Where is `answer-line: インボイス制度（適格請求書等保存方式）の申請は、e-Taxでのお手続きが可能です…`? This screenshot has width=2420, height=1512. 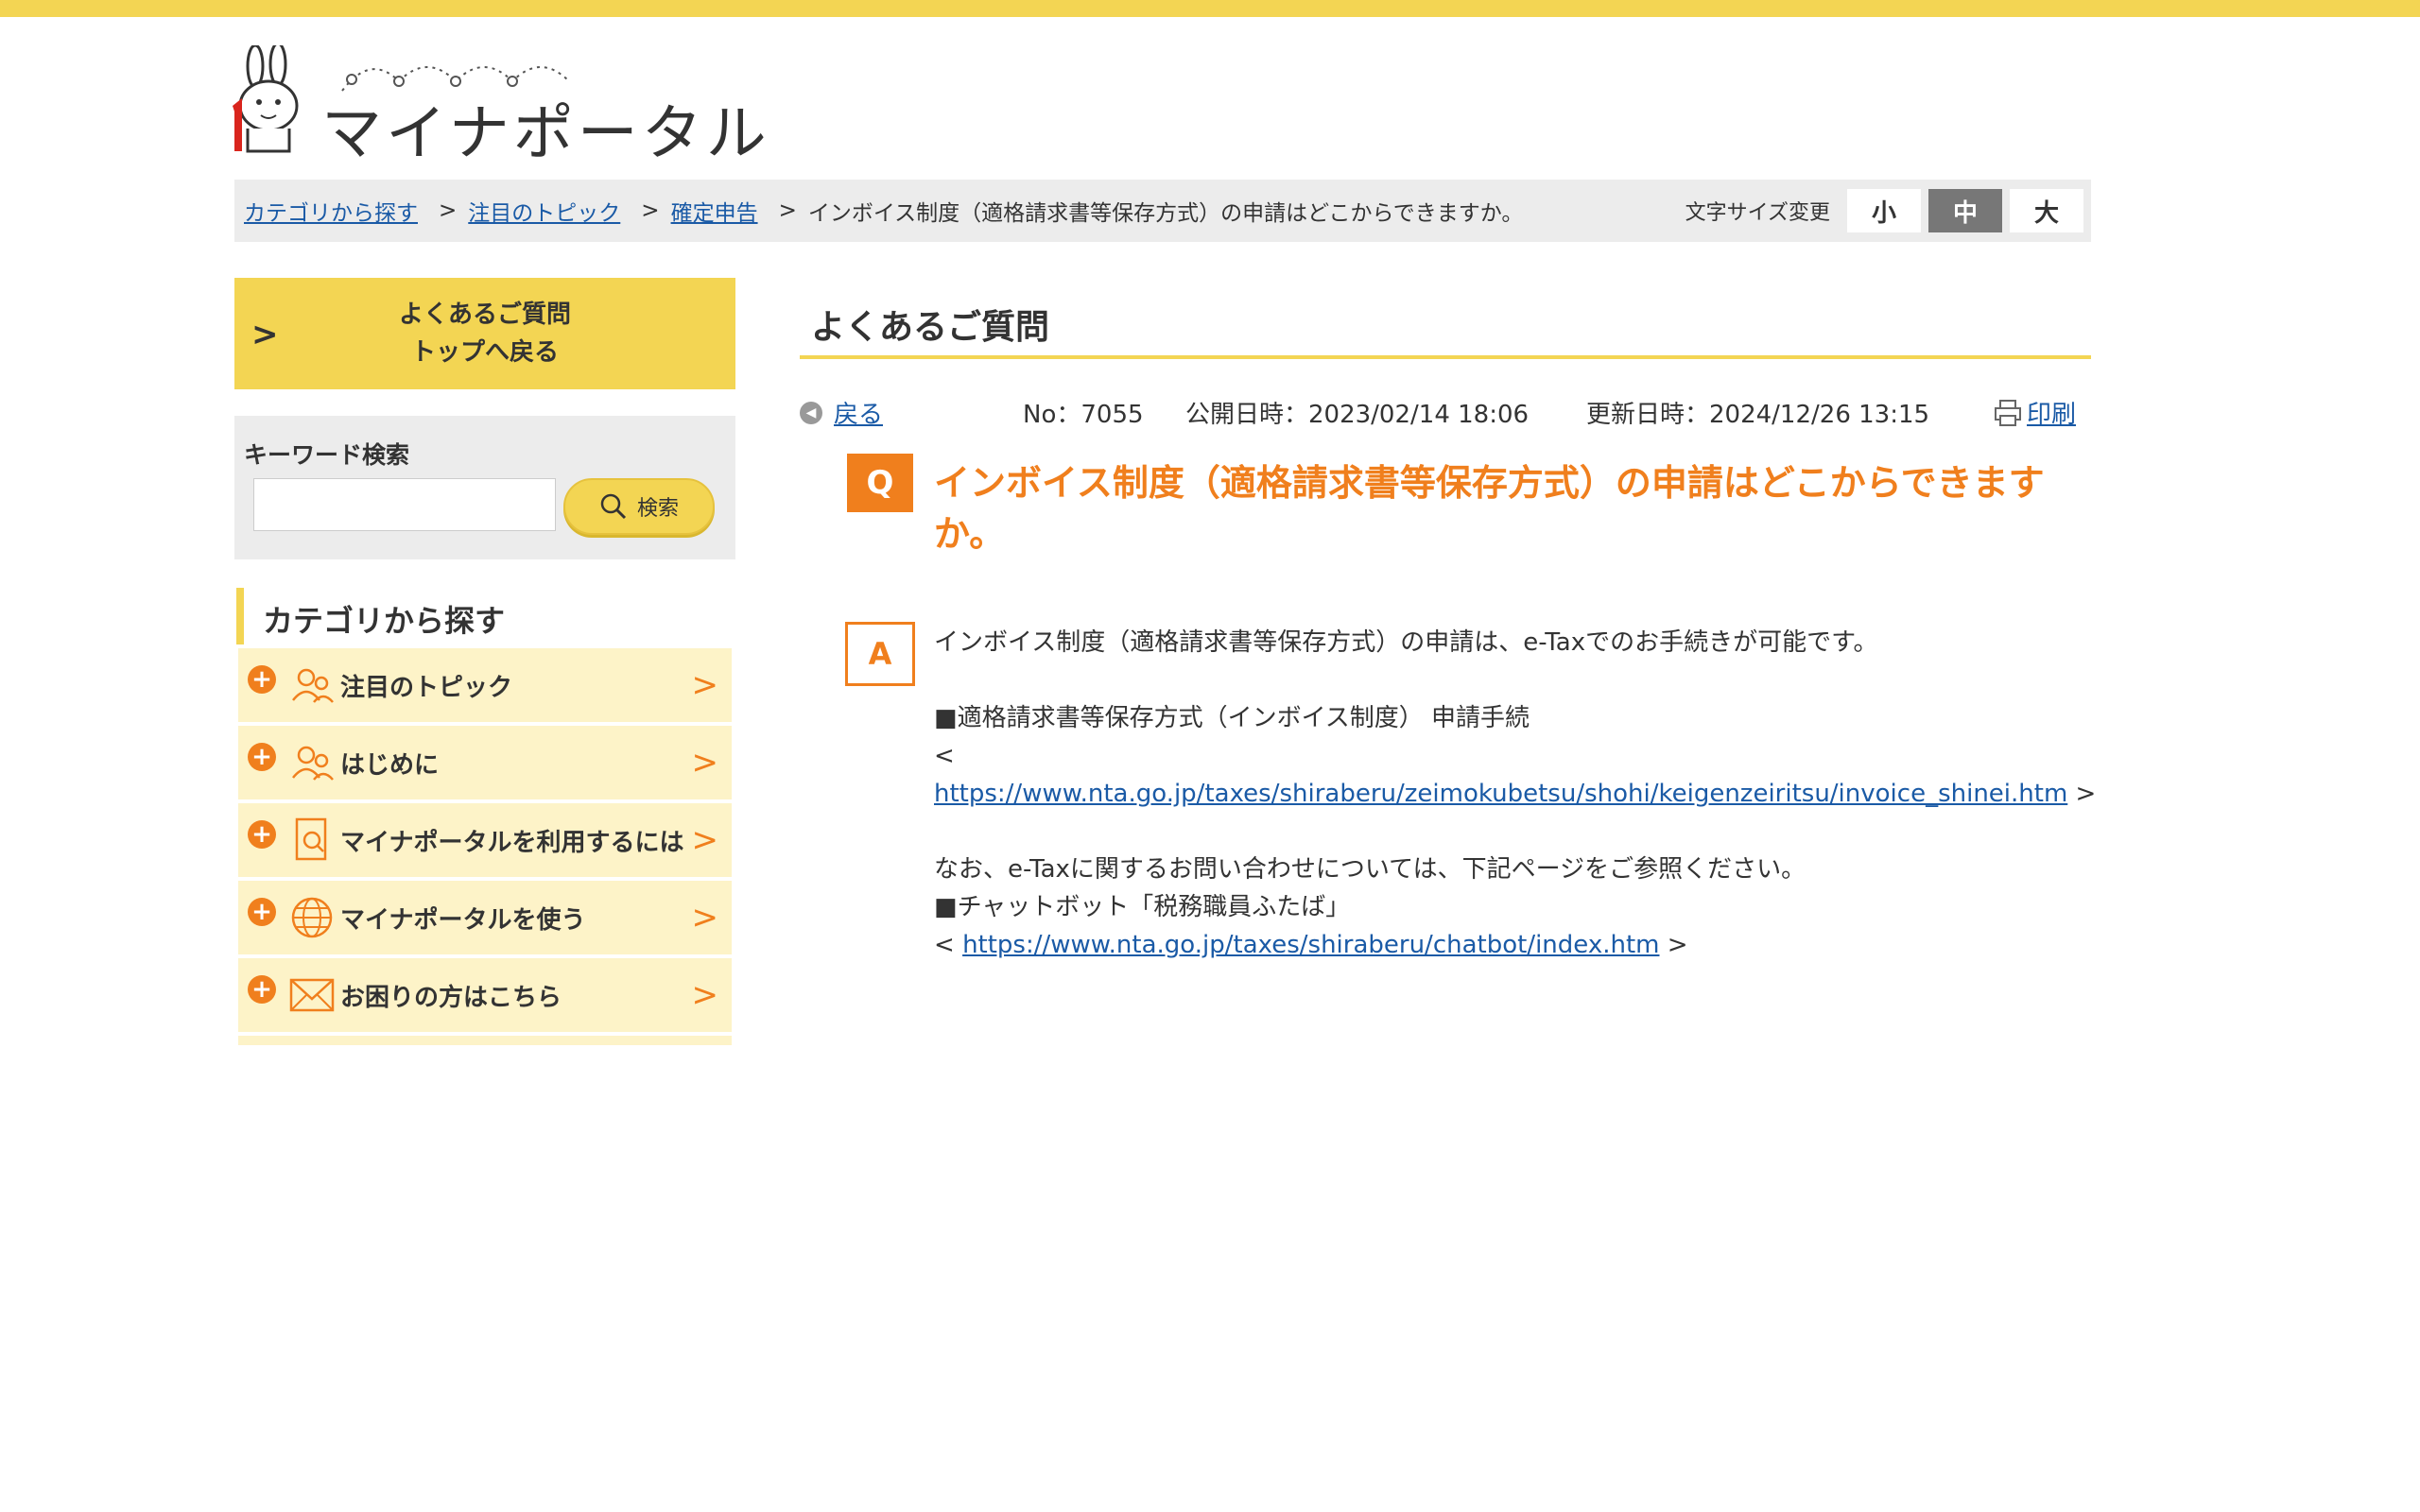
answer-line: インボイス制度（適格請求書等保存方式）の申請は、e-Taxでのお手続きが可能です… is located at coordinates (1406, 642).